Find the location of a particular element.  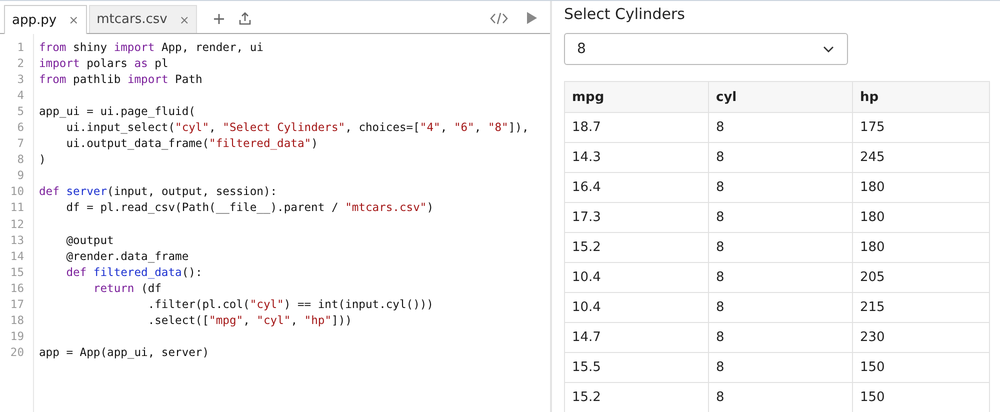

line-number: 16 is located at coordinates (17, 288).